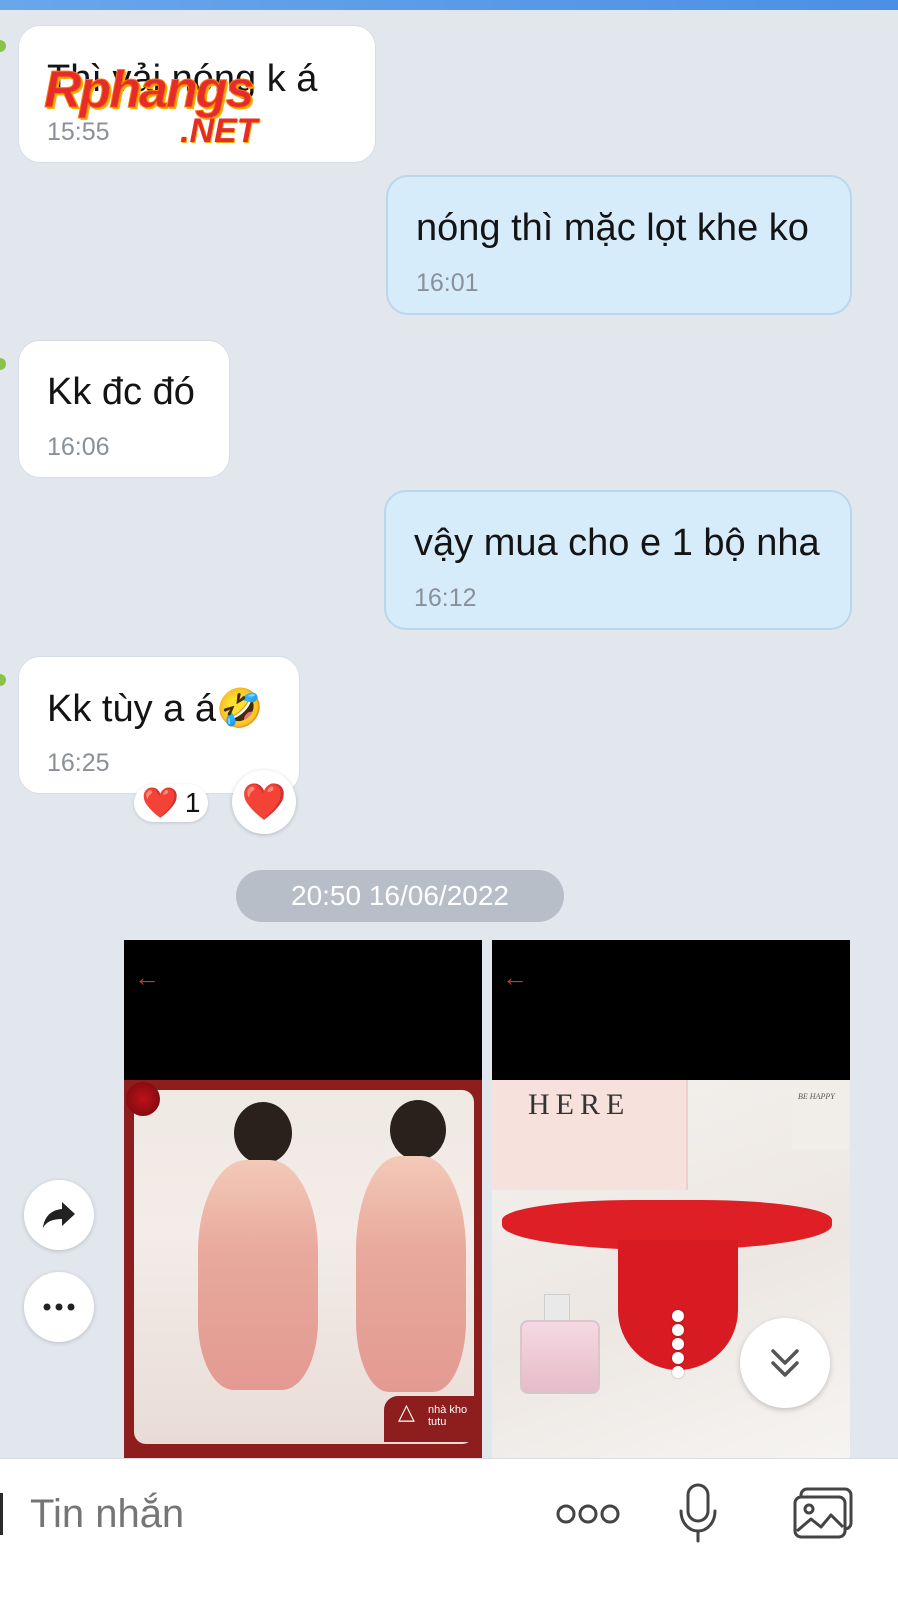 Image resolution: width=898 pixels, height=1600 pixels. I want to click on dress-icon: △, so click(406, 1411).